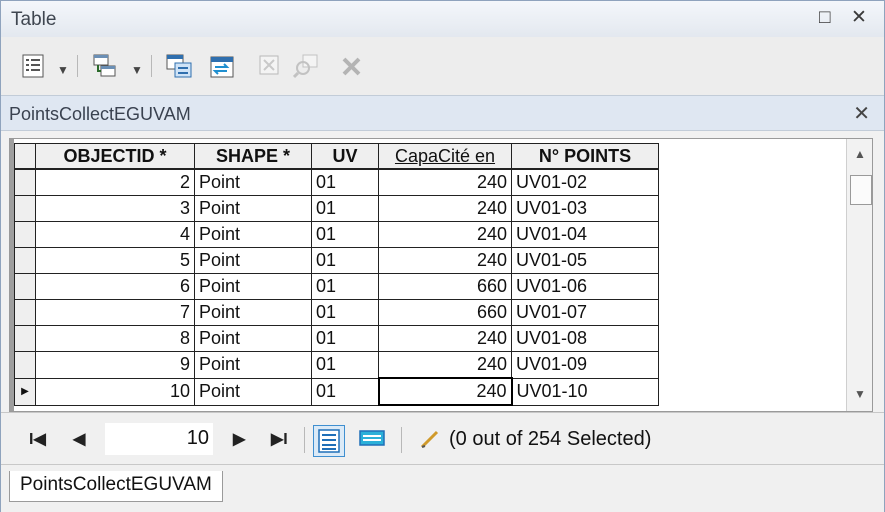 Image resolution: width=885 pixels, height=512 pixels. Describe the element at coordinates (115, 365) in the screenshot. I see `cell-objectid: 9` at that location.